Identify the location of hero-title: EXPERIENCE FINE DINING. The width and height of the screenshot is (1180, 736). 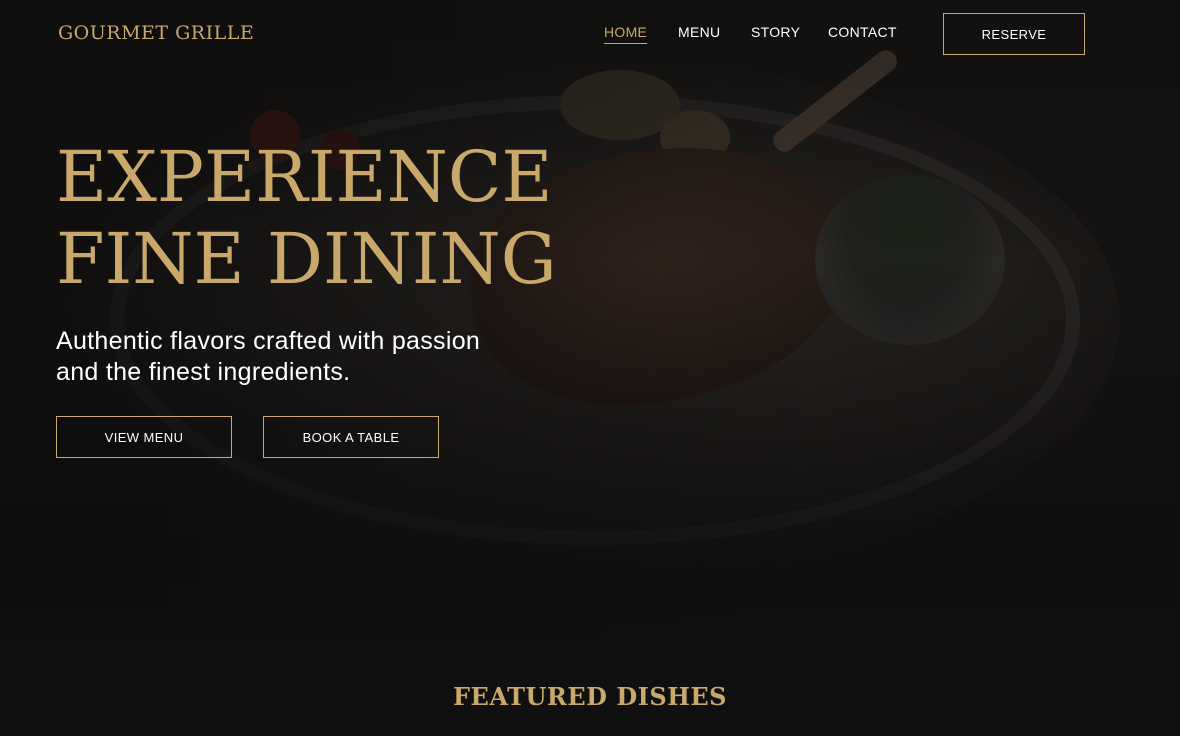
(366, 218).